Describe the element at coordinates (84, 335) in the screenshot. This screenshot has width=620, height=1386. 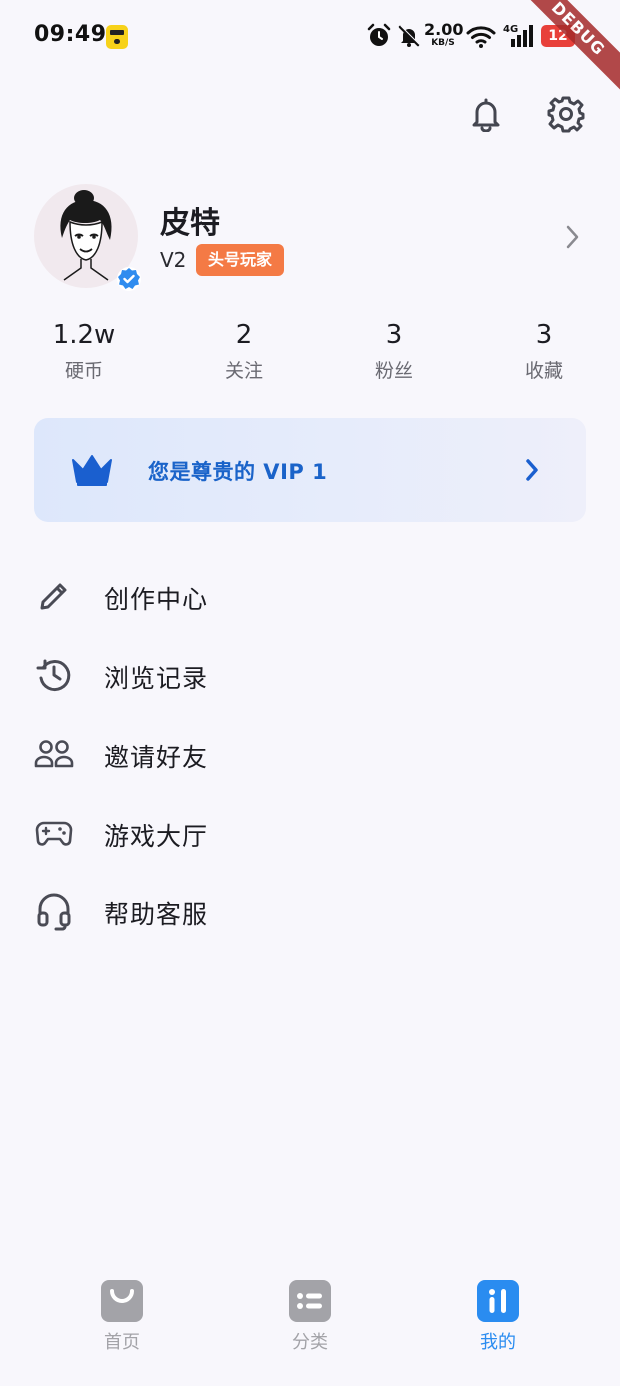
I see `stat-value: 1.2w` at that location.